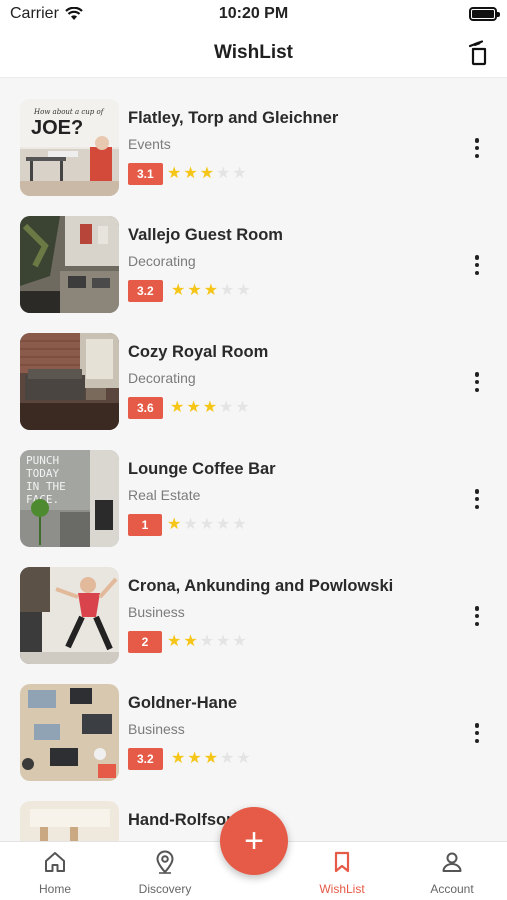 Image resolution: width=507 pixels, height=900 pixels. Describe the element at coordinates (55, 874) in the screenshot. I see `tab-home: Home` at that location.